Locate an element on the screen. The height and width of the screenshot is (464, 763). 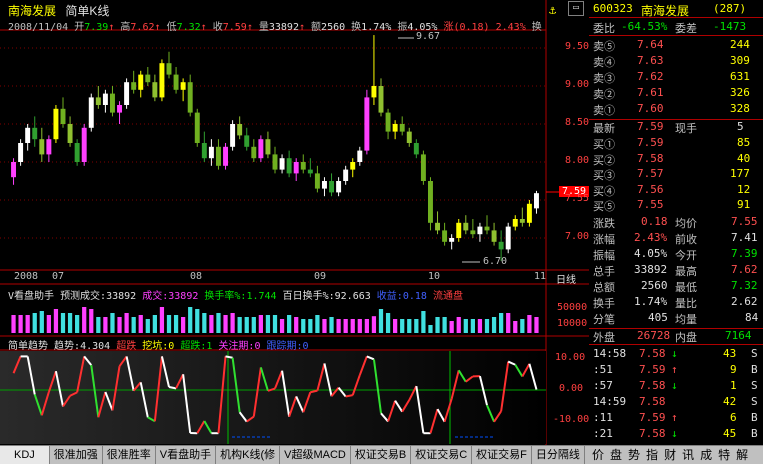
tab-qzjyb: 权证交易B is located at coordinates (381, 455).